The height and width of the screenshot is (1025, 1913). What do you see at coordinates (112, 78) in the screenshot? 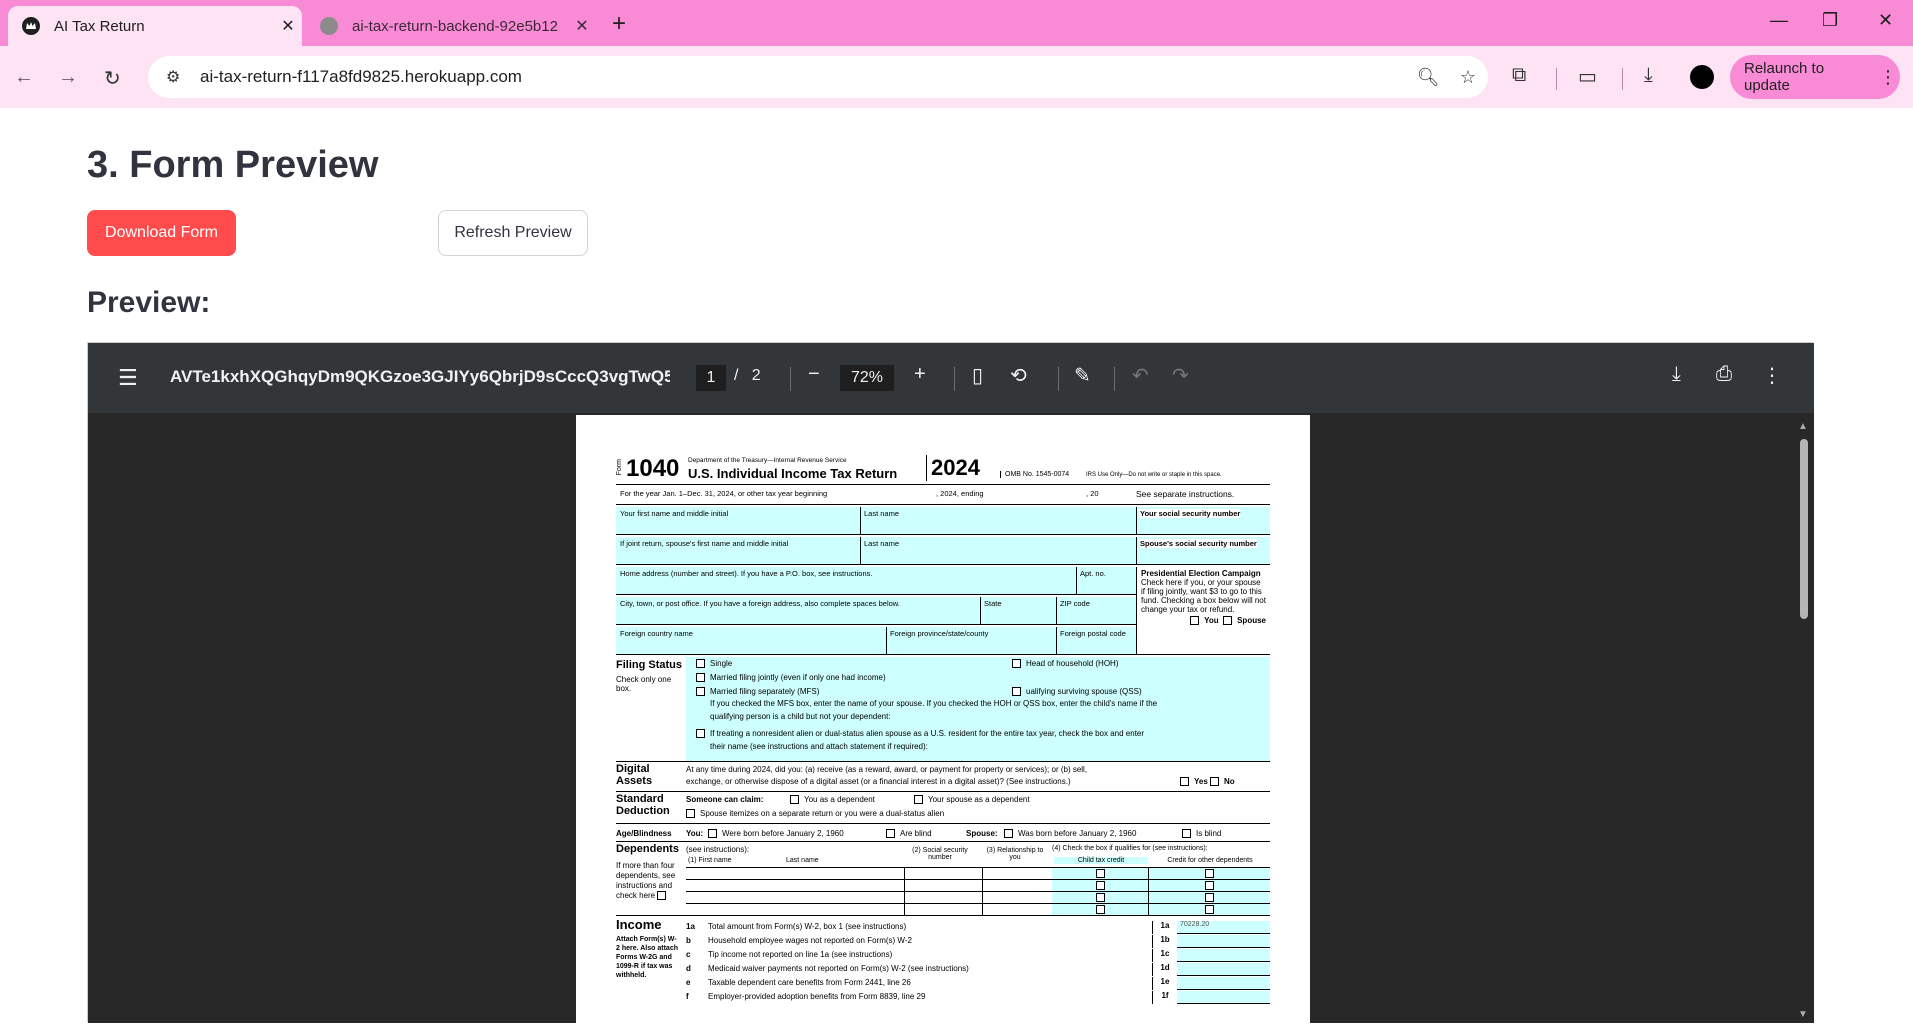
I see `reload-icon: ↻` at bounding box center [112, 78].